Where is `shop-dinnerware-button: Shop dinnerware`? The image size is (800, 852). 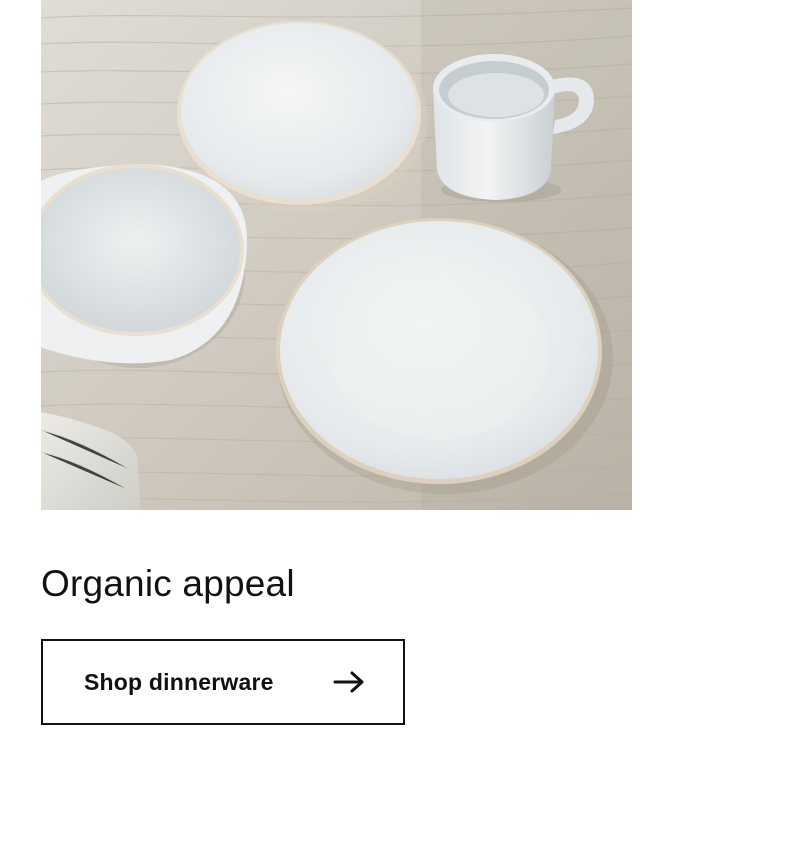 shop-dinnerware-button: Shop dinnerware is located at coordinates (223, 682).